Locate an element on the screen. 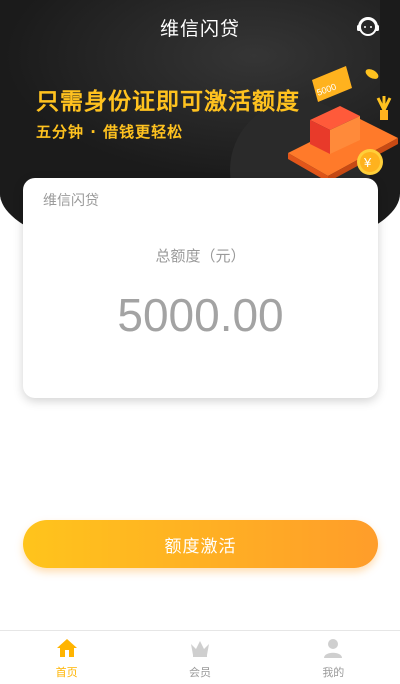 This screenshot has height=684, width=400. crown-icon is located at coordinates (199, 649).